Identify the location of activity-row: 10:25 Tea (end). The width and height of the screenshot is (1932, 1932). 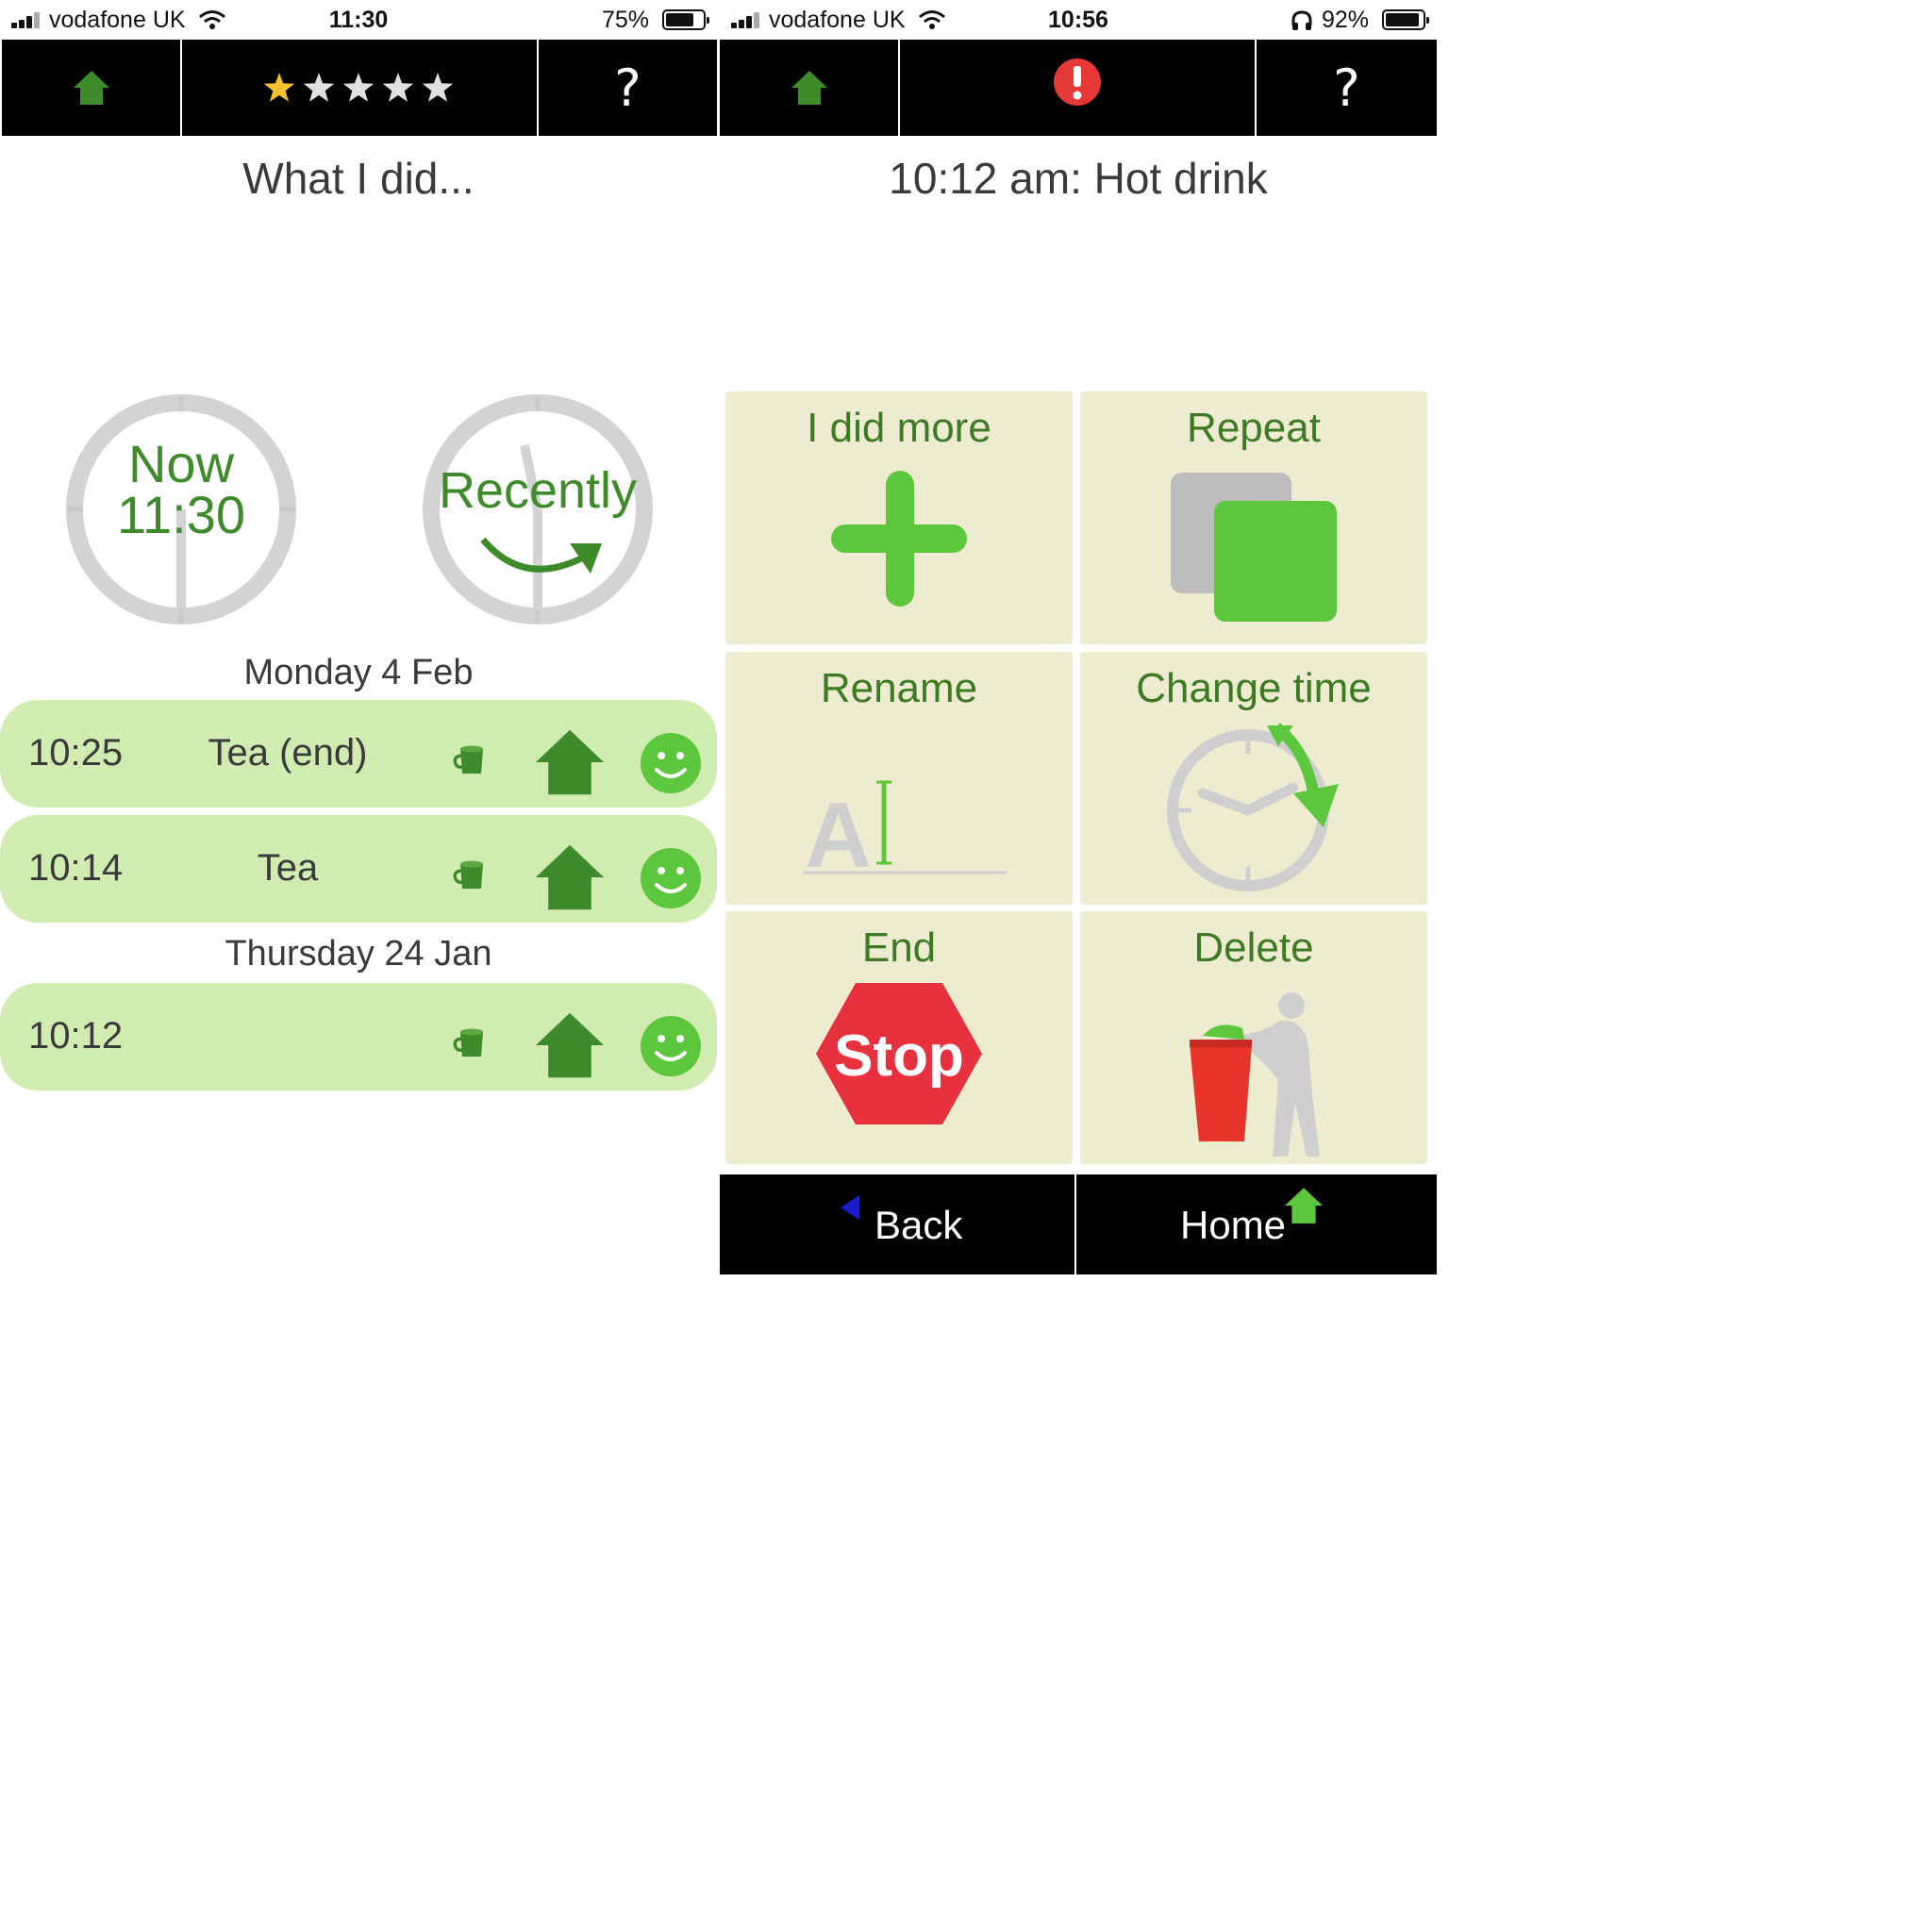
(358, 754).